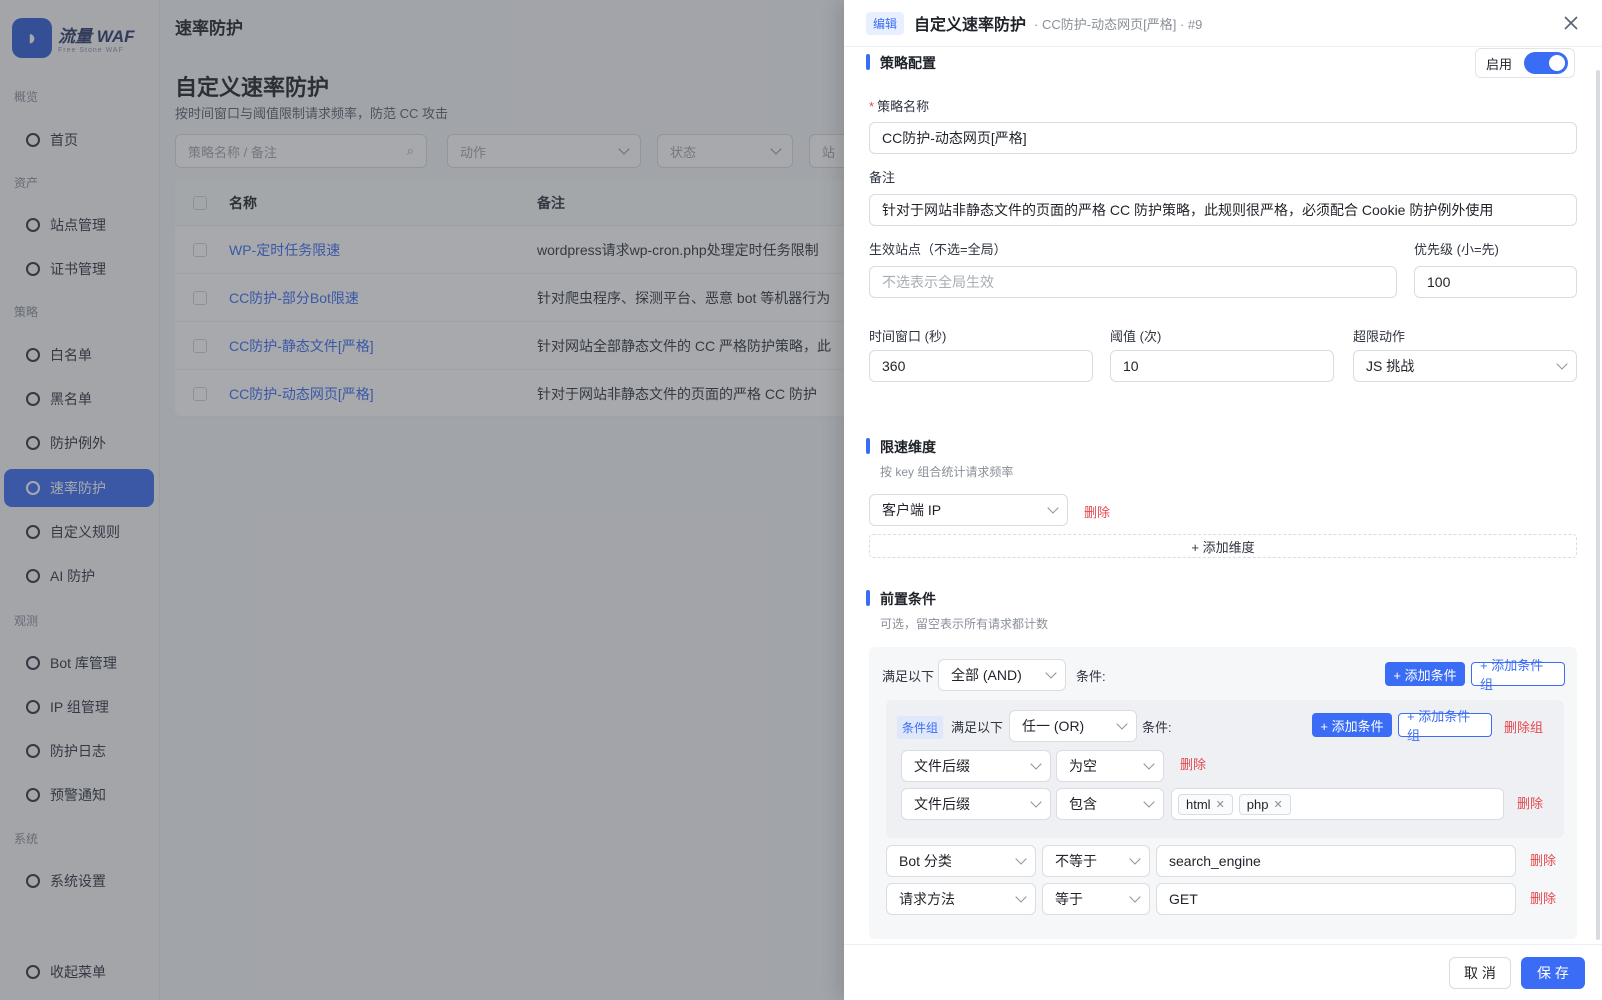 The width and height of the screenshot is (1602, 1000). I want to click on group-satisfy-label: 满足以下, so click(977, 727).